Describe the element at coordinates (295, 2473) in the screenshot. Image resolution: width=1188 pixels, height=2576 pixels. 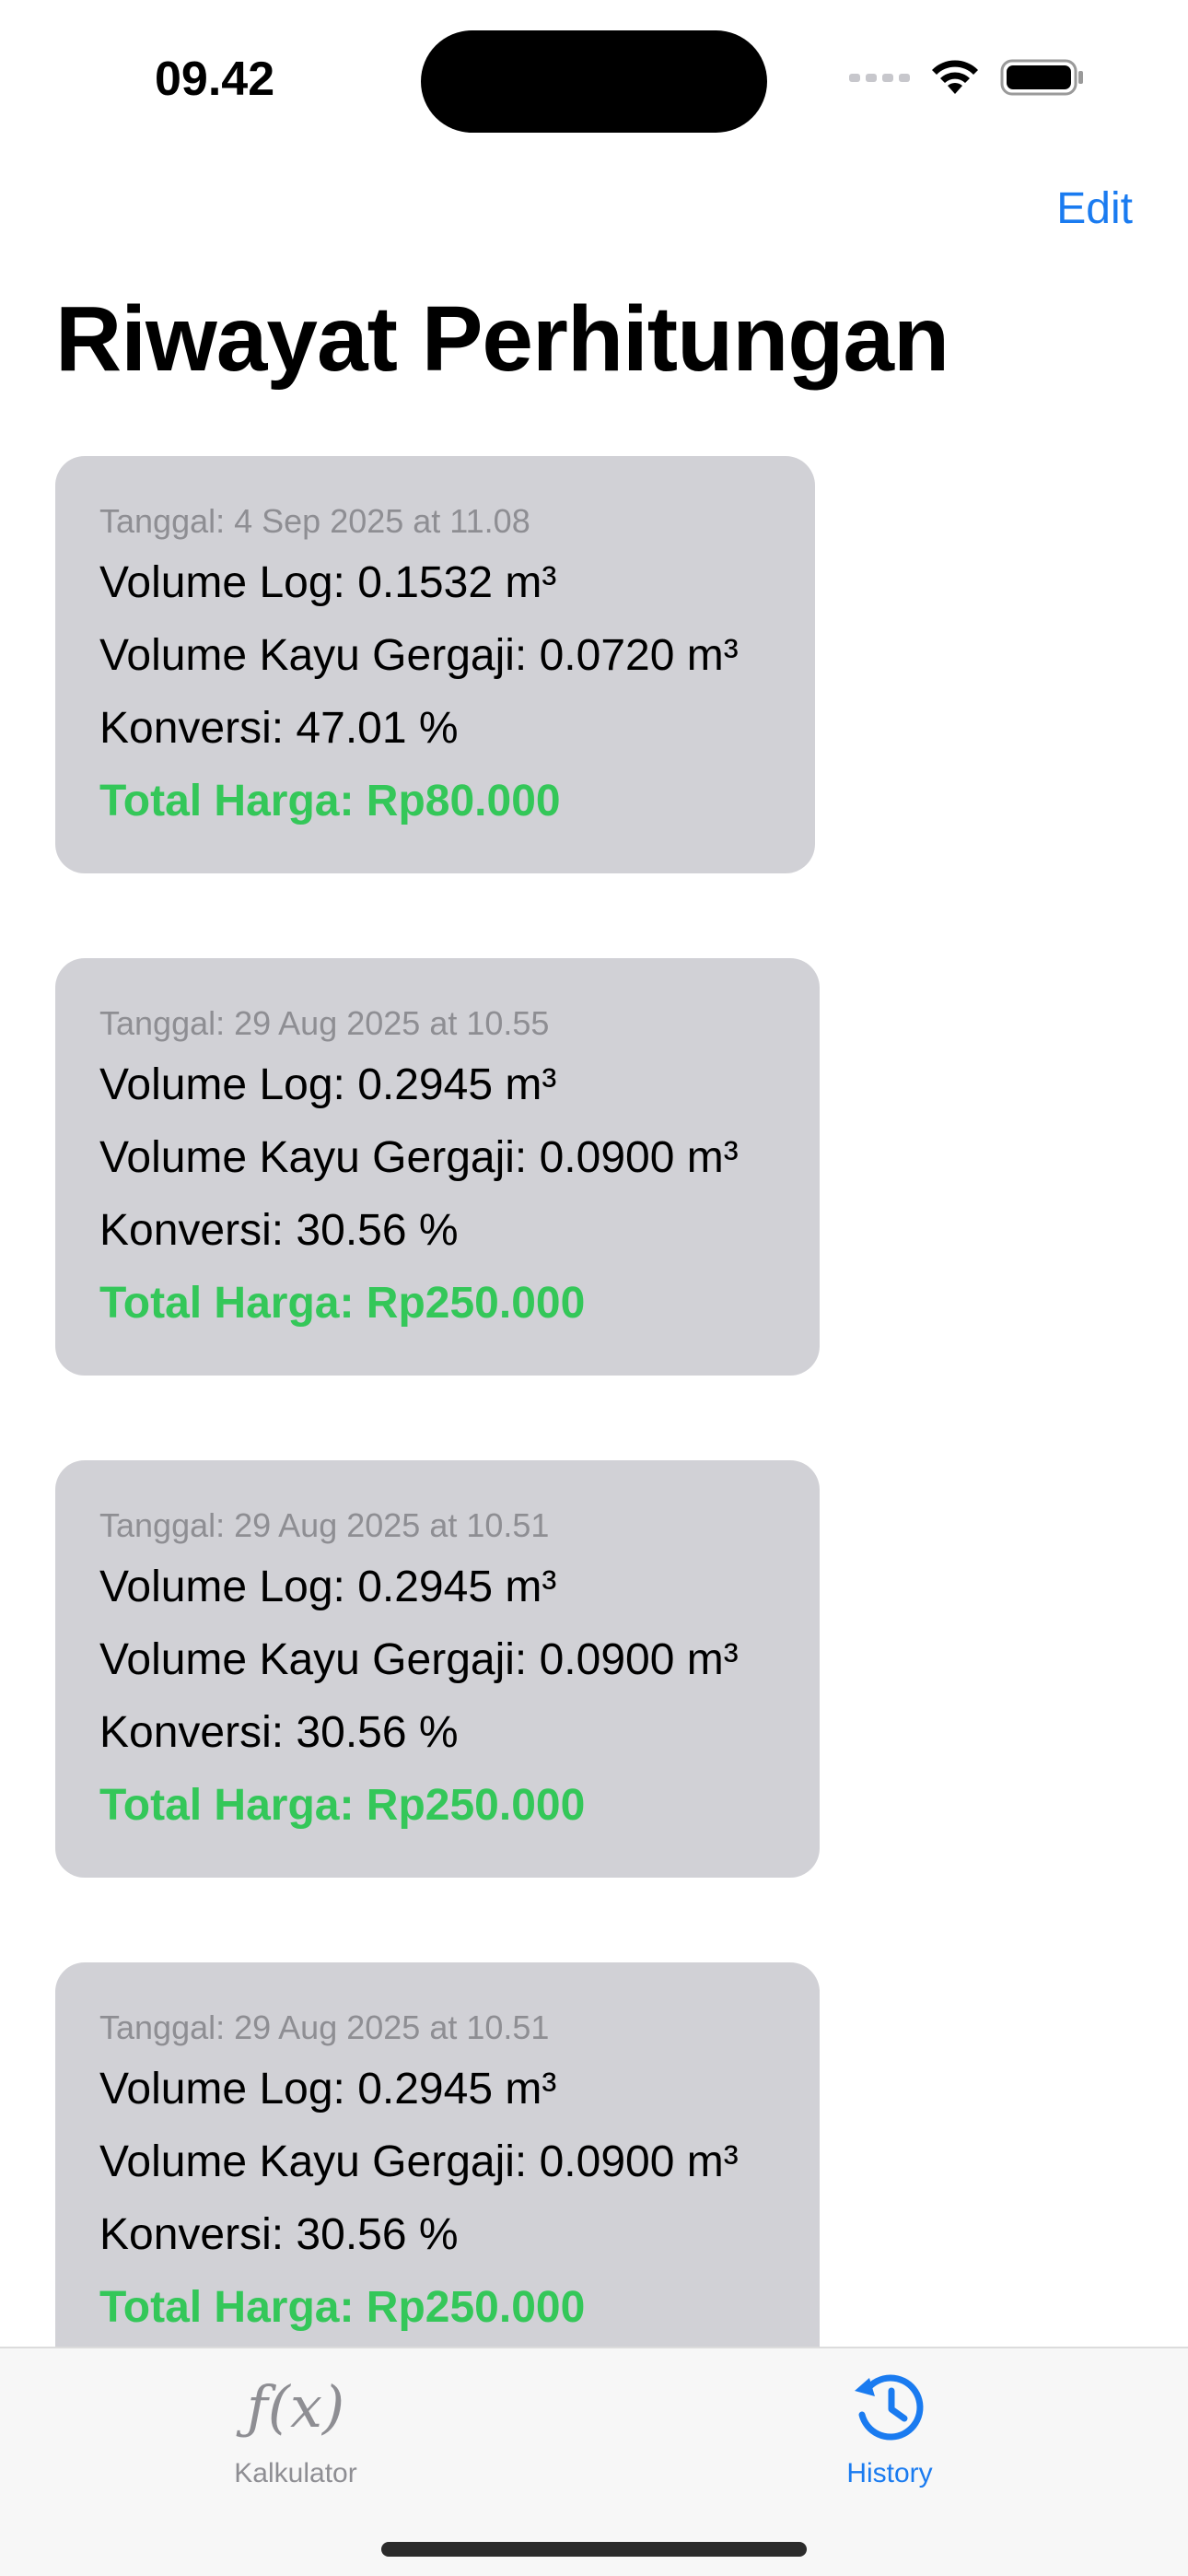
I see `tab-kalkulator-label: Kalkulator` at that location.